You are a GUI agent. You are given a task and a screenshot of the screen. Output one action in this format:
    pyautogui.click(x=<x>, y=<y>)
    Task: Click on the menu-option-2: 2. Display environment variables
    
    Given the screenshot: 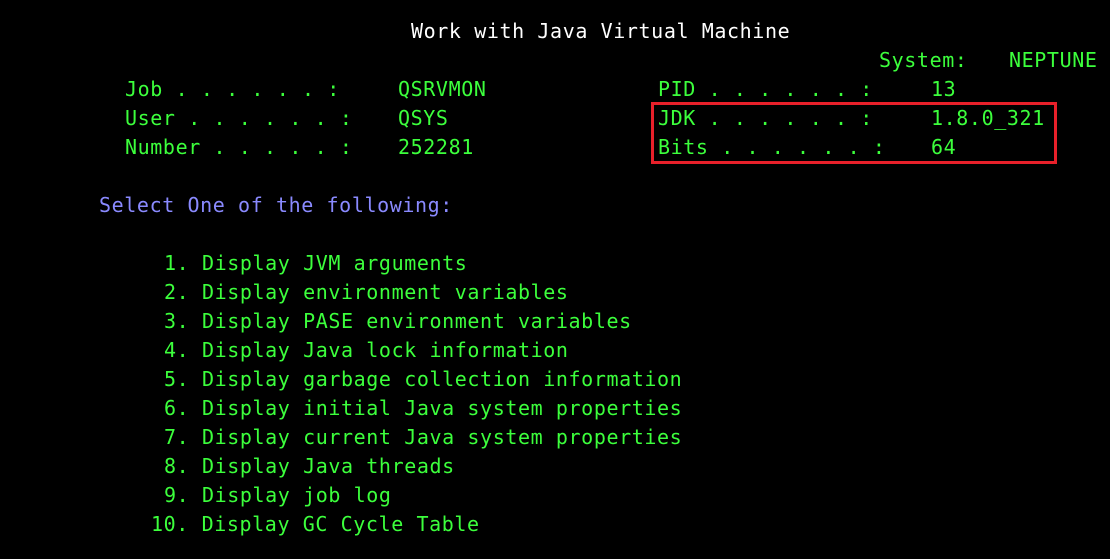 What is the action you would take?
    pyautogui.click(x=366, y=292)
    